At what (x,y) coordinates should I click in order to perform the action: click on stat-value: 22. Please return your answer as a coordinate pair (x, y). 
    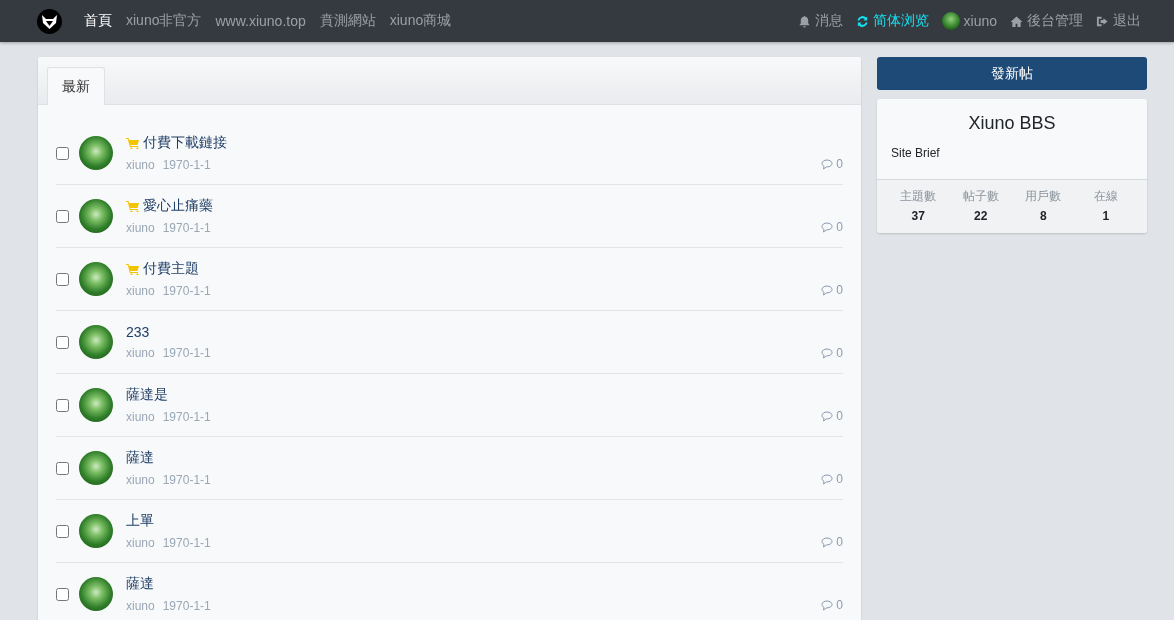
    Looking at the image, I should click on (981, 216).